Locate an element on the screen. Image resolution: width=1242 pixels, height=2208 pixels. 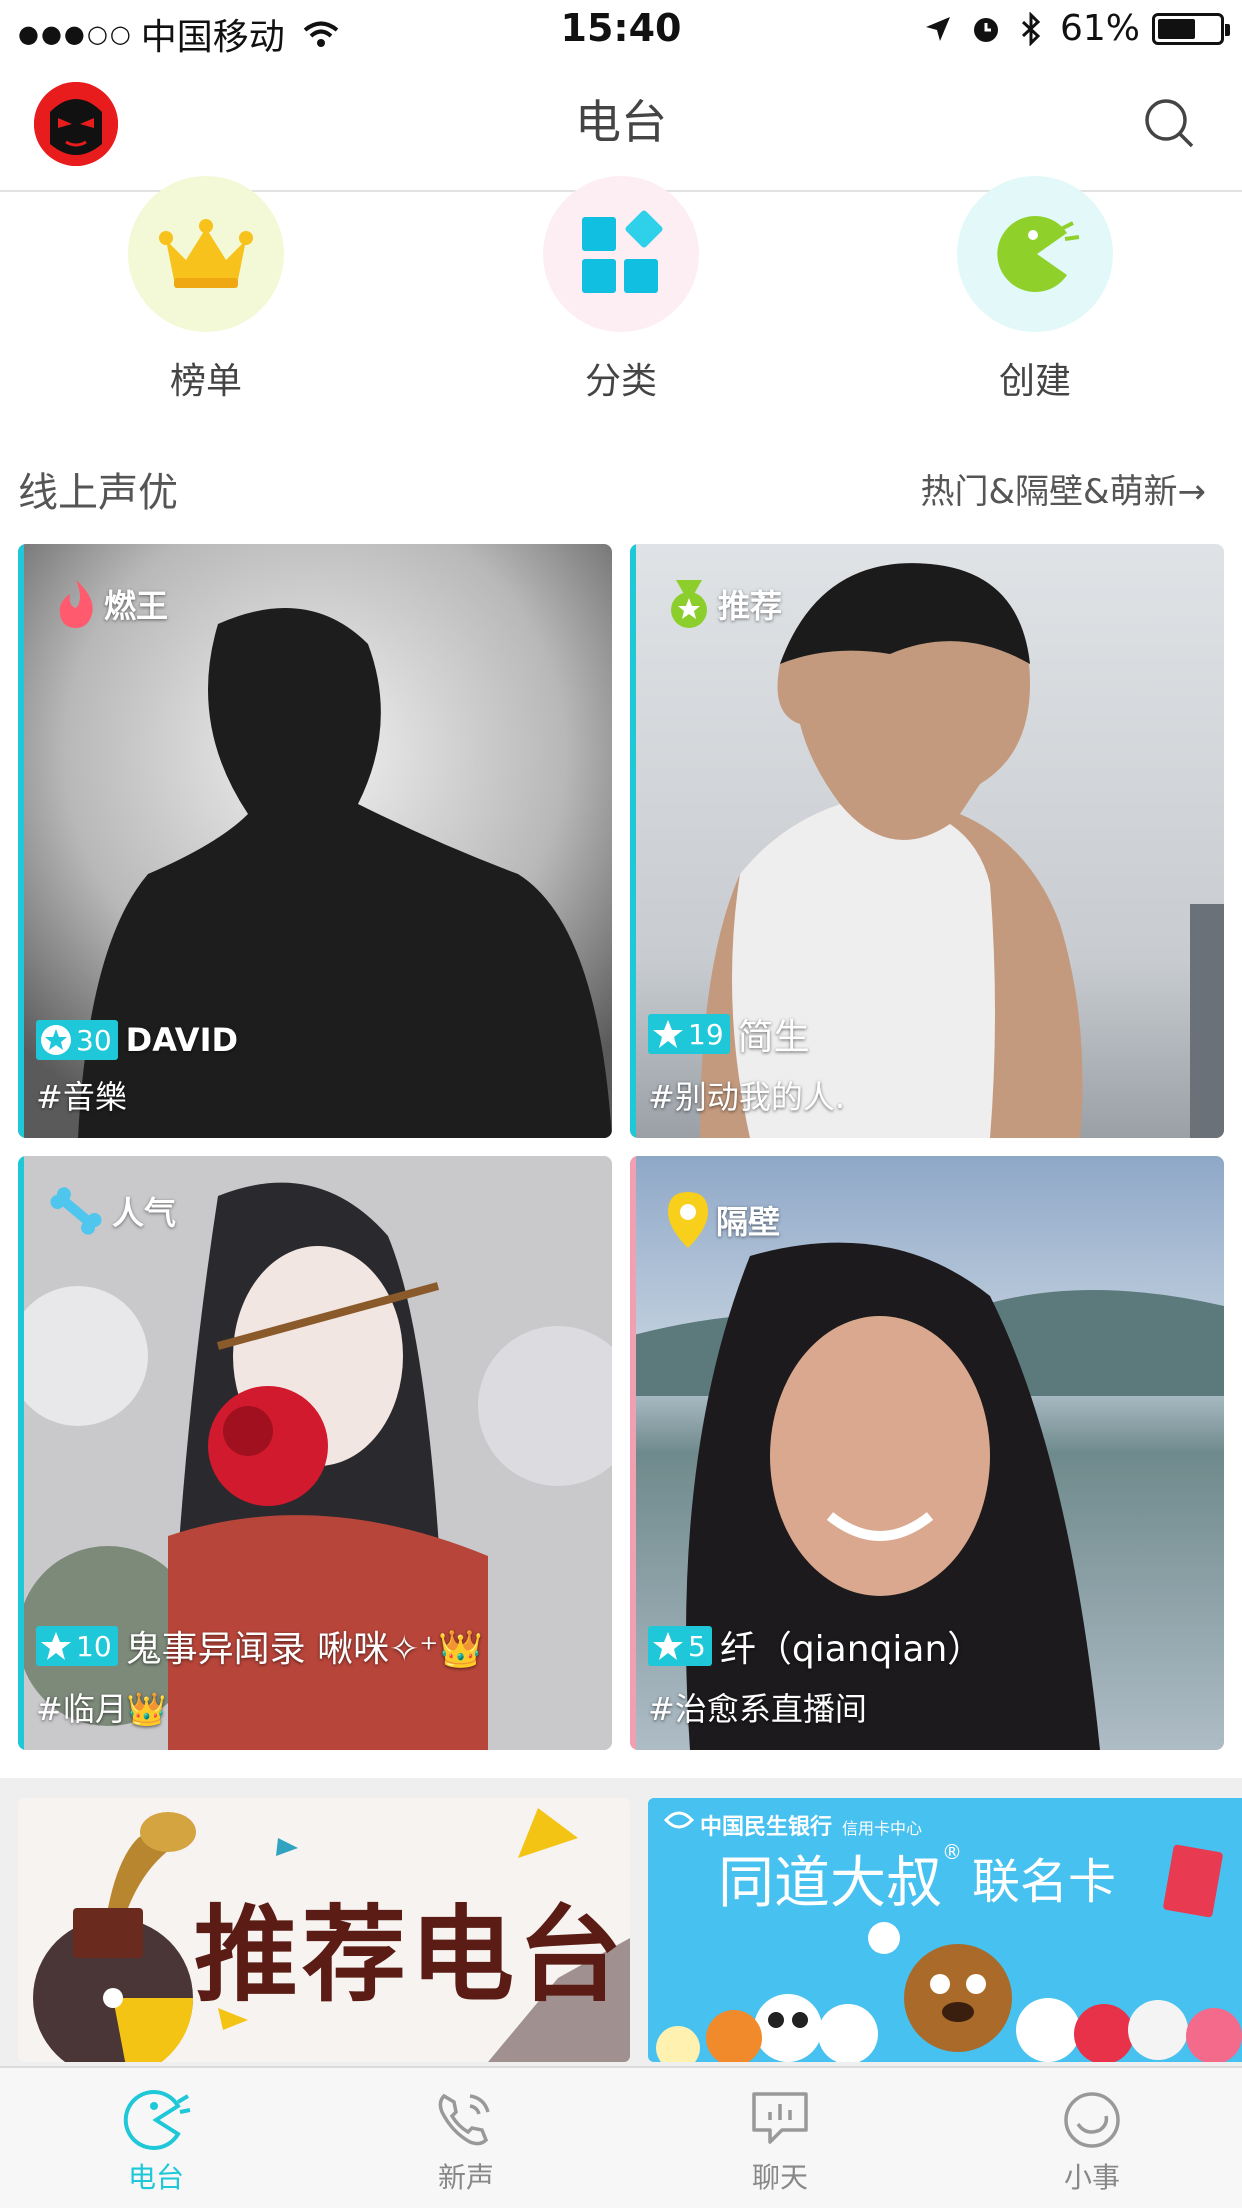
battery-icon is located at coordinates (1191, 28).